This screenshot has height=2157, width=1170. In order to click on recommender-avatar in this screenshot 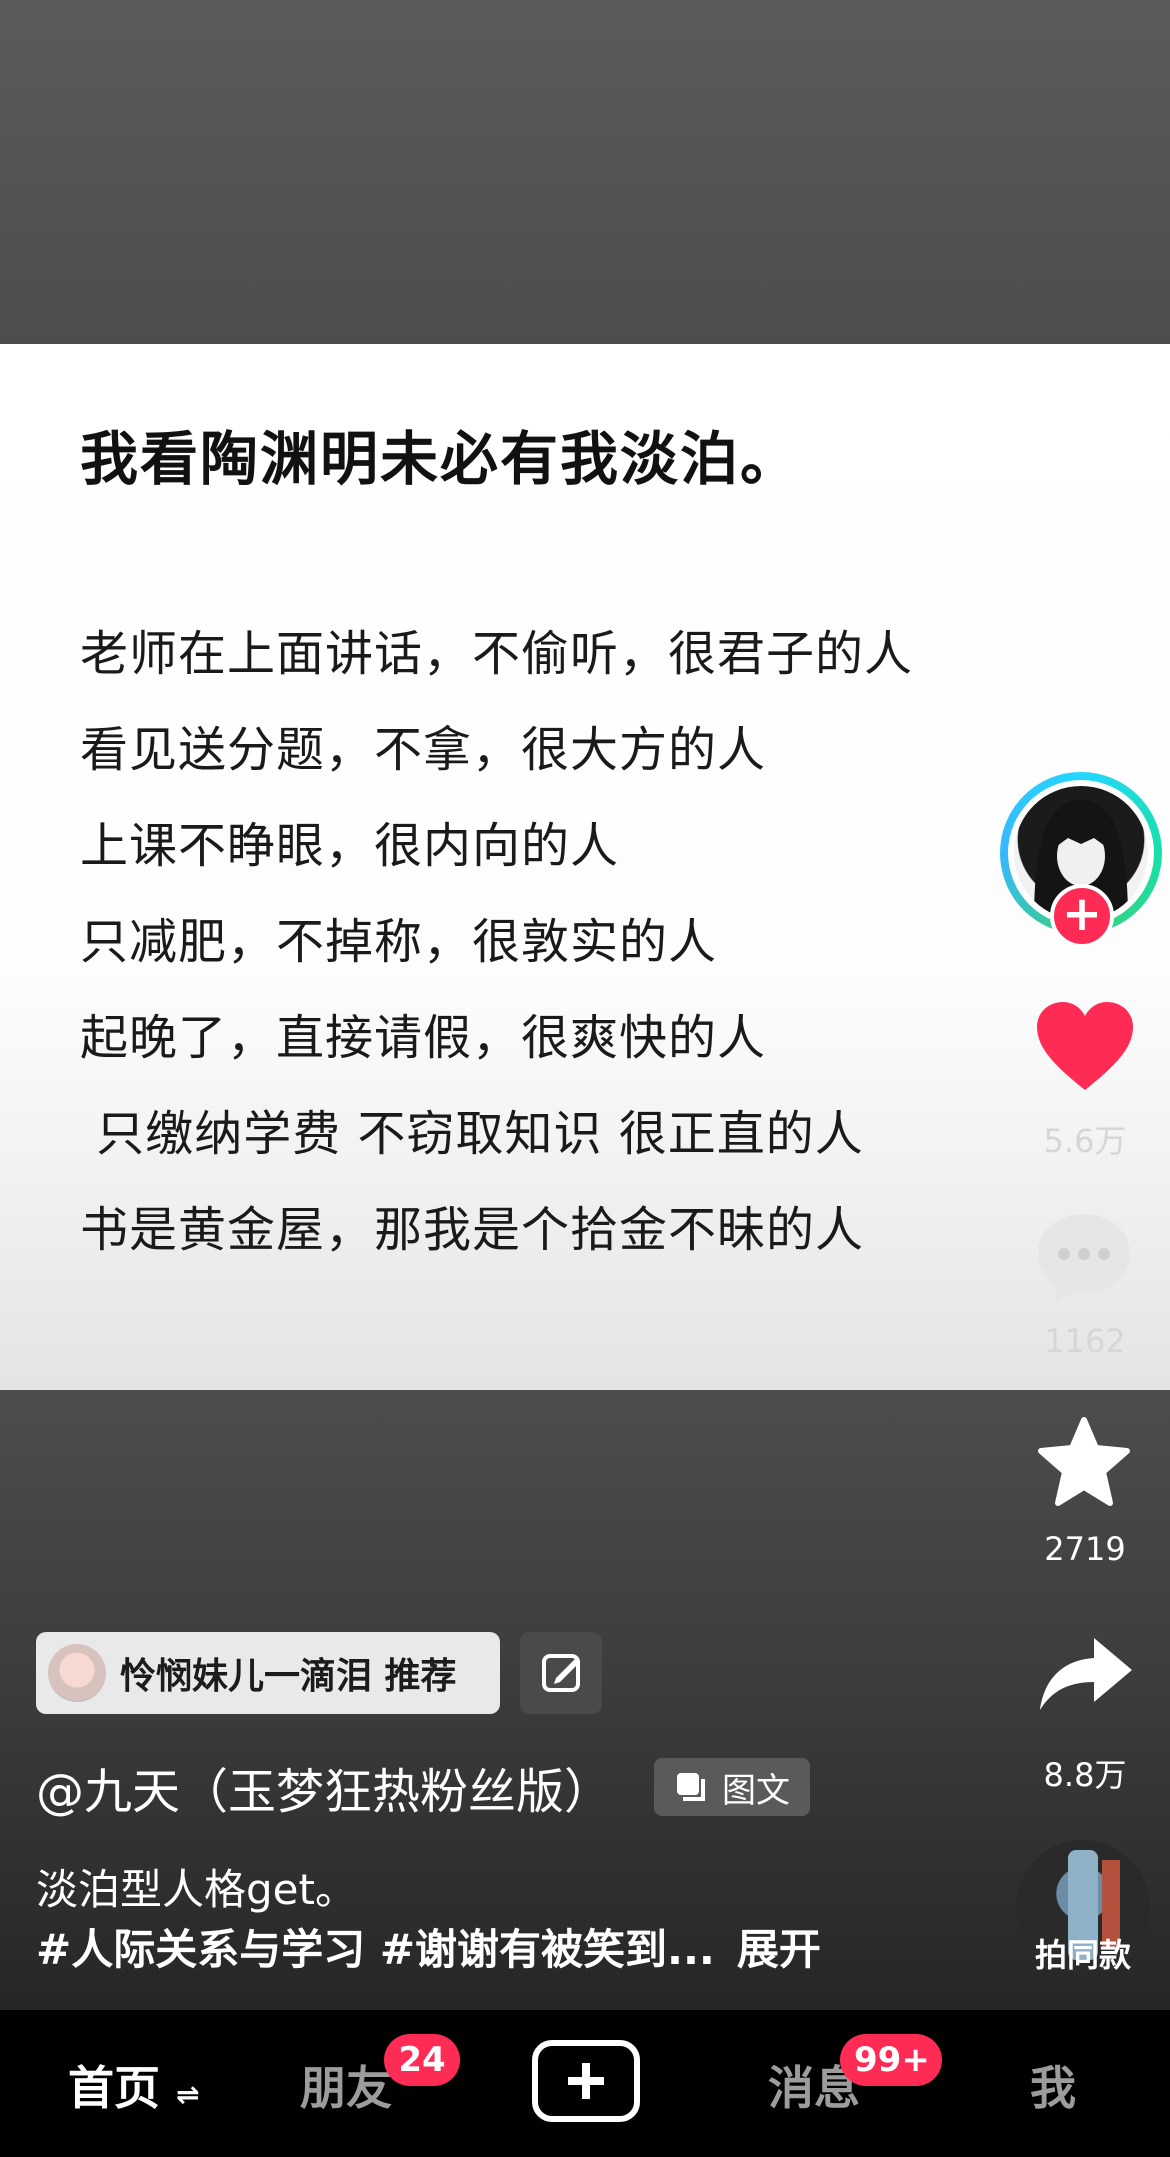, I will do `click(77, 1673)`.